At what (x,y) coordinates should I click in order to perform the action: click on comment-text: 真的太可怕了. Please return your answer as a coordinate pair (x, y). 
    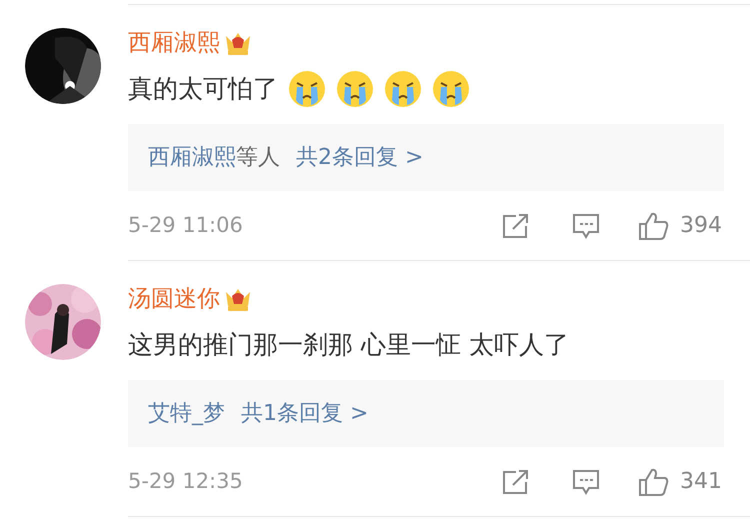
    Looking at the image, I should click on (203, 89).